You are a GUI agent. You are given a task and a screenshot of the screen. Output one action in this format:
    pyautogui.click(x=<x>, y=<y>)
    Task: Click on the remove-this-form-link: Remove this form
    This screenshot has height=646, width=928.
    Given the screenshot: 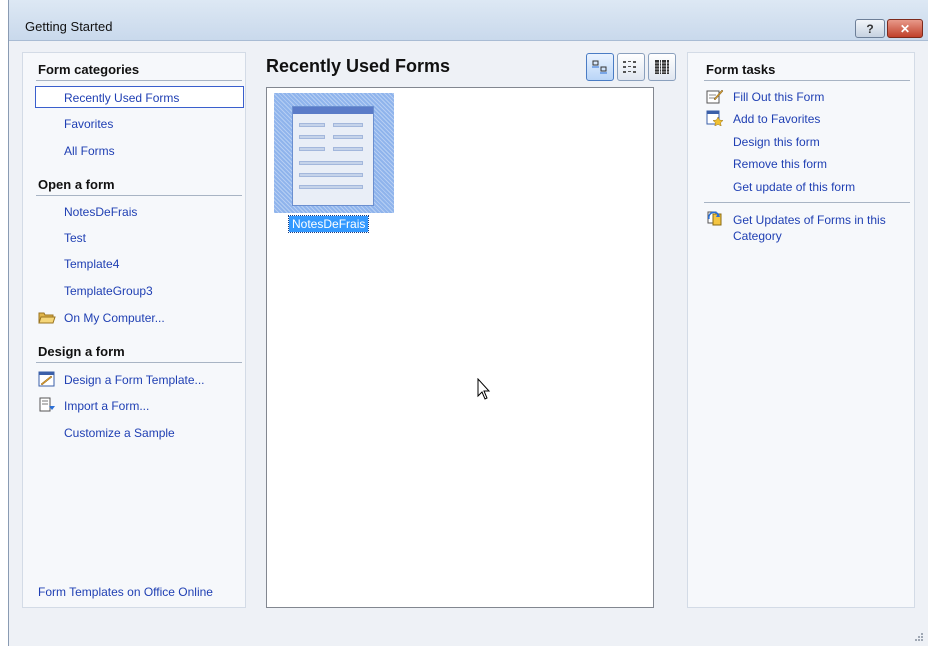 What is the action you would take?
    pyautogui.click(x=780, y=164)
    